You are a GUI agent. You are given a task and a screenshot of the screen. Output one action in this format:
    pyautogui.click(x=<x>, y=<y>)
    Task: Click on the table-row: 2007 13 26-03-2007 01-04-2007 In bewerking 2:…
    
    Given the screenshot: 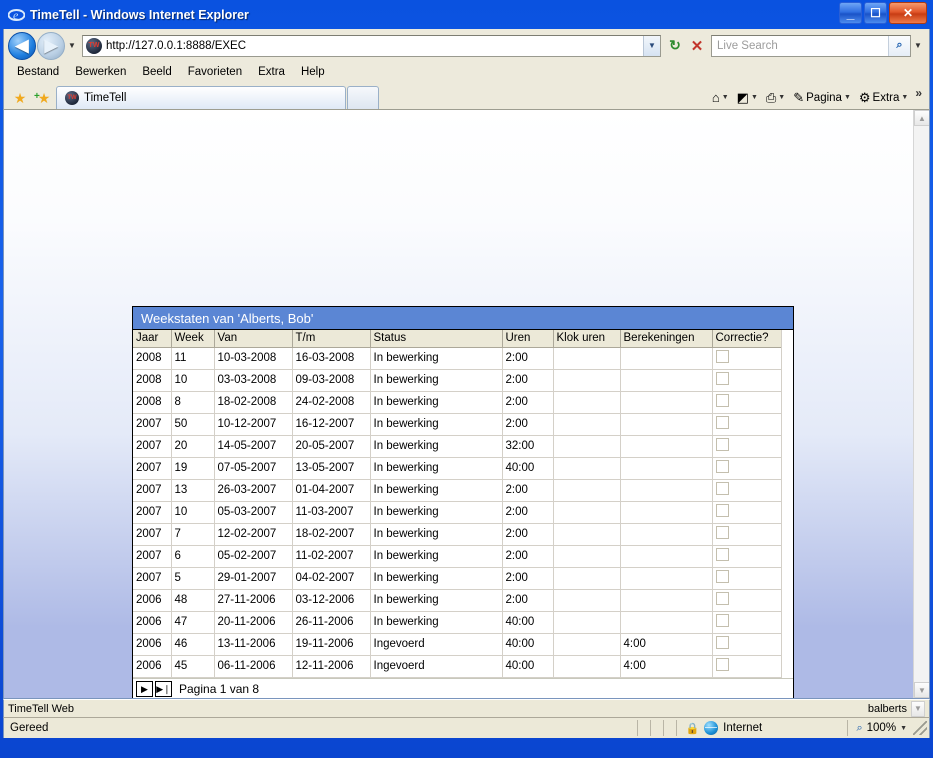 What is the action you would take?
    pyautogui.click(x=458, y=490)
    